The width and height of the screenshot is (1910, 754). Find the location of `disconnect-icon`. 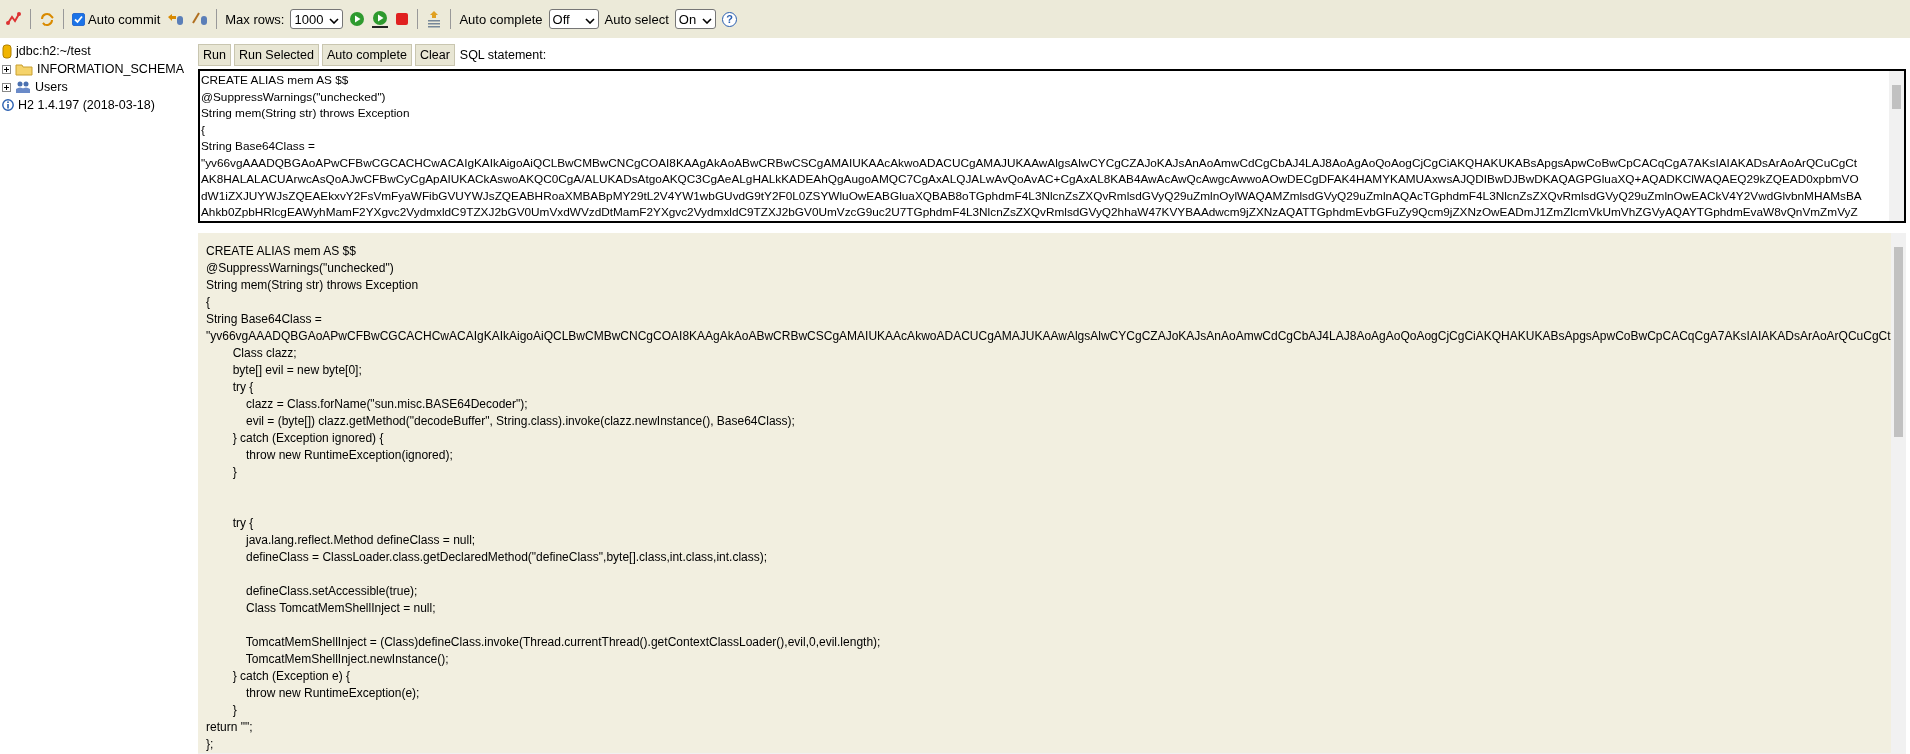

disconnect-icon is located at coordinates (14, 19).